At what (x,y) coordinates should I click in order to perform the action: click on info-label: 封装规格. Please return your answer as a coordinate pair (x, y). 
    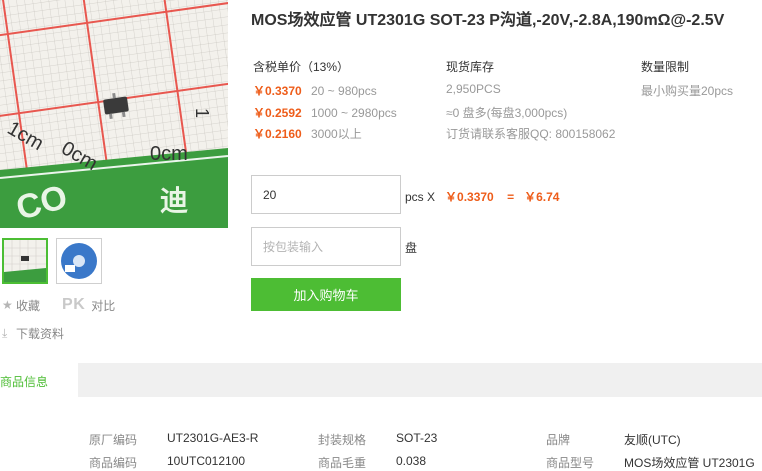
    Looking at the image, I should click on (342, 440).